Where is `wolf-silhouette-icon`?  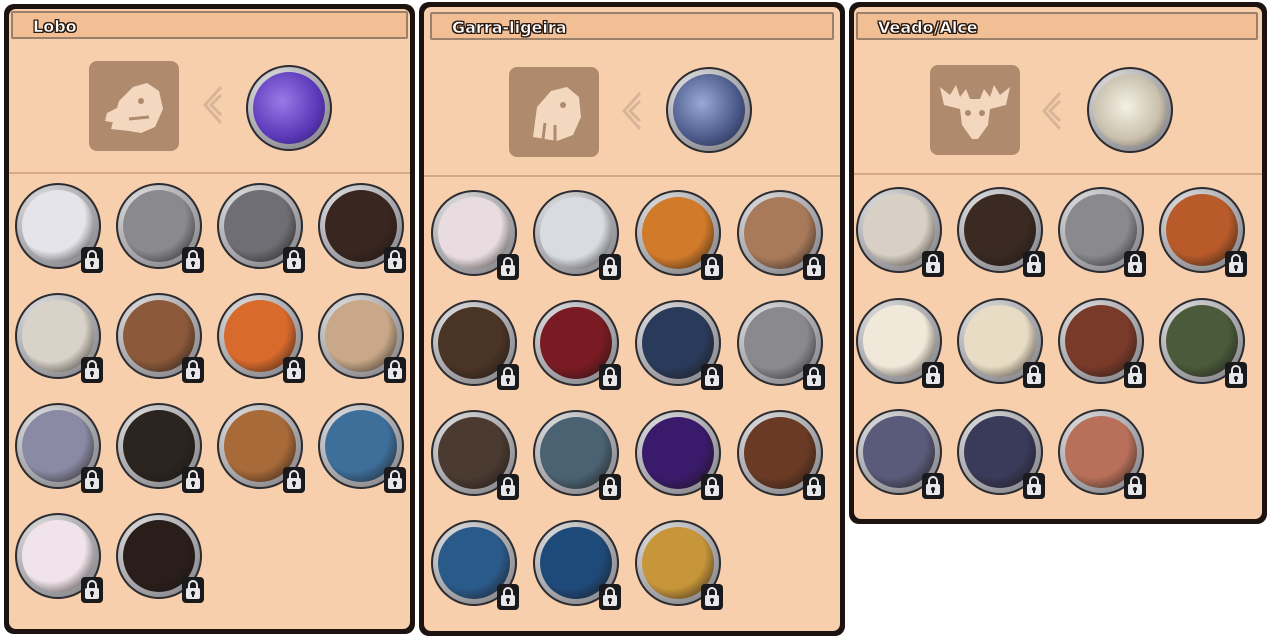
wolf-silhouette-icon is located at coordinates (134, 106).